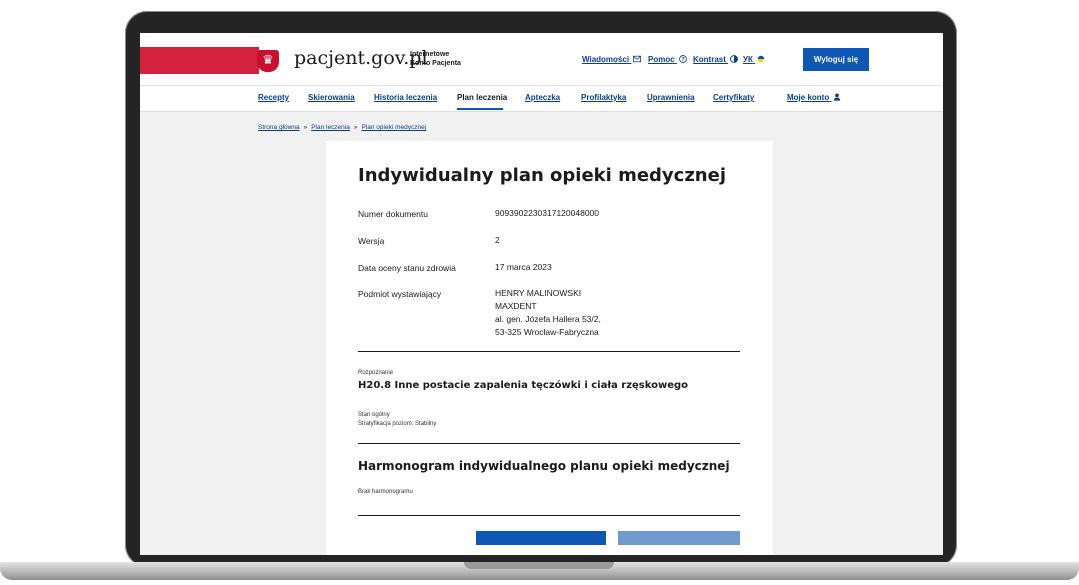  I want to click on state-label: Stan ogólny, so click(374, 415).